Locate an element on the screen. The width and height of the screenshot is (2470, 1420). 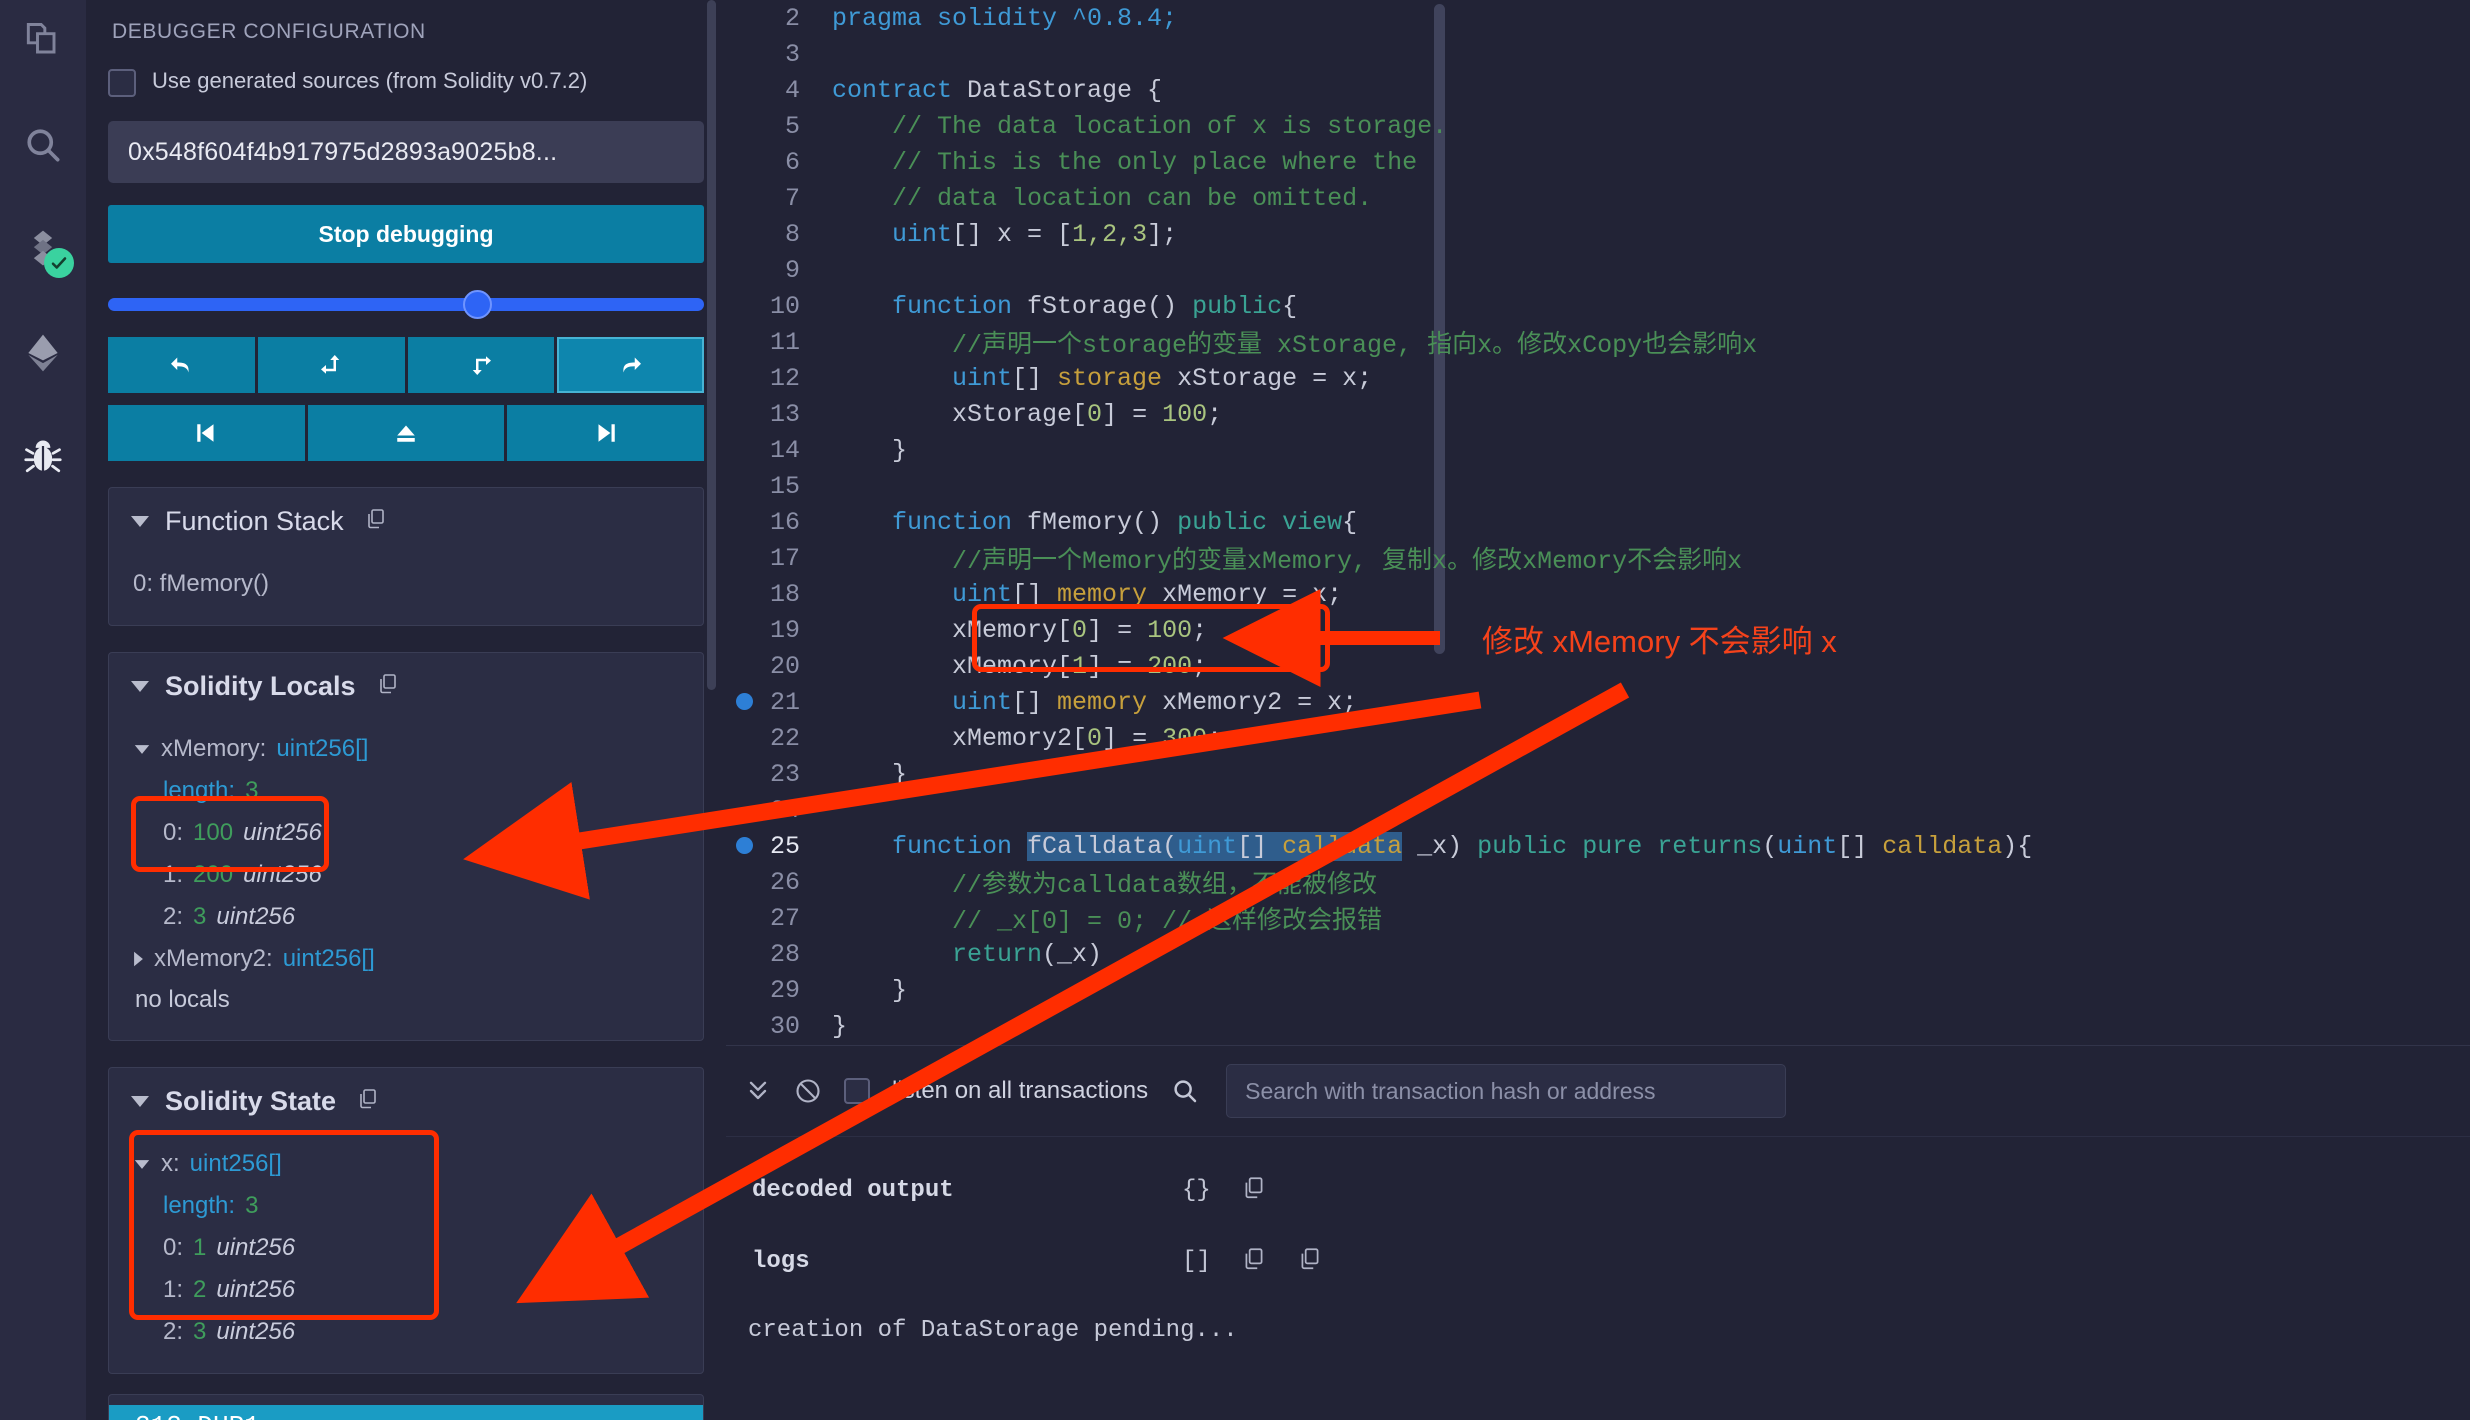
code-line: 27 // _x[0] = 0; // 这样修改会报错 is located at coordinates (1598, 918).